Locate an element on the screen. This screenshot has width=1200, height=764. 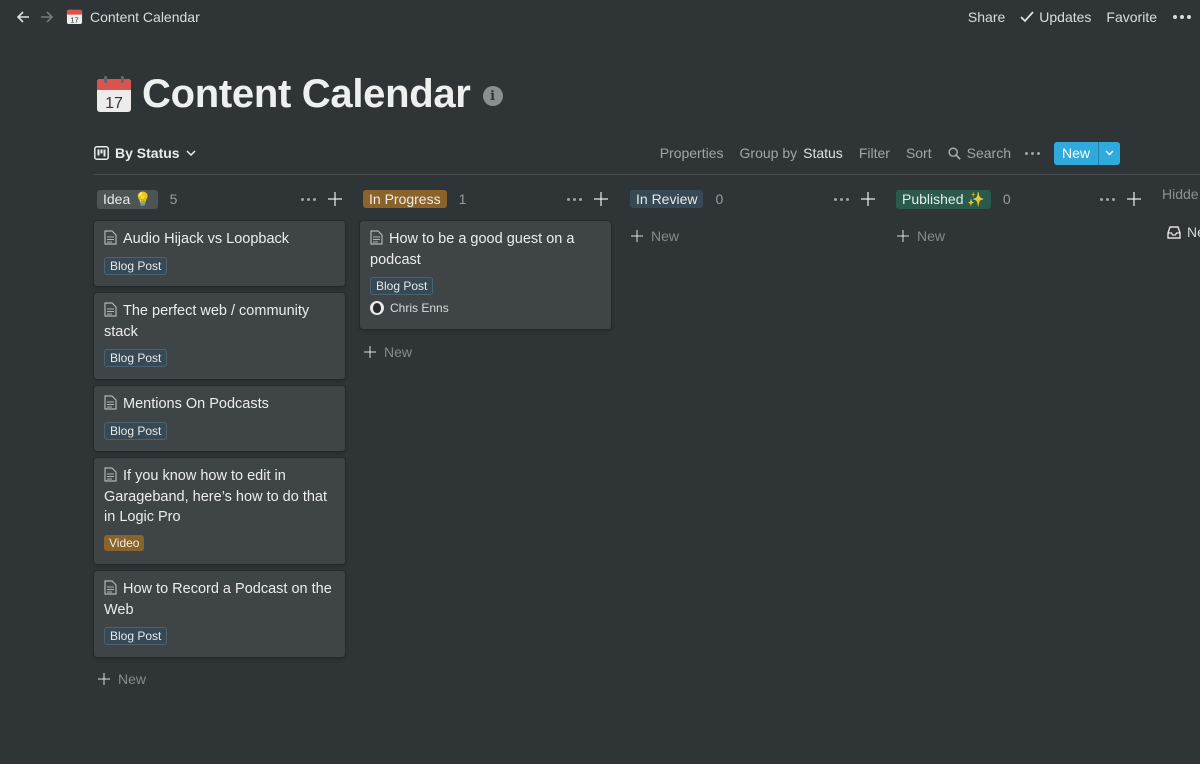
info-icon: i is located at coordinates (492, 96).